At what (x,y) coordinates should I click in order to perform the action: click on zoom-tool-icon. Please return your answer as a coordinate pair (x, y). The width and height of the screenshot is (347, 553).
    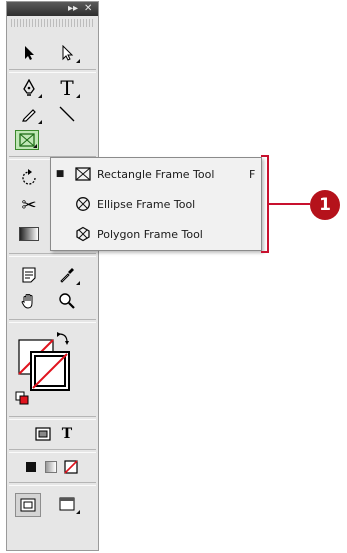
    Looking at the image, I should click on (67, 301).